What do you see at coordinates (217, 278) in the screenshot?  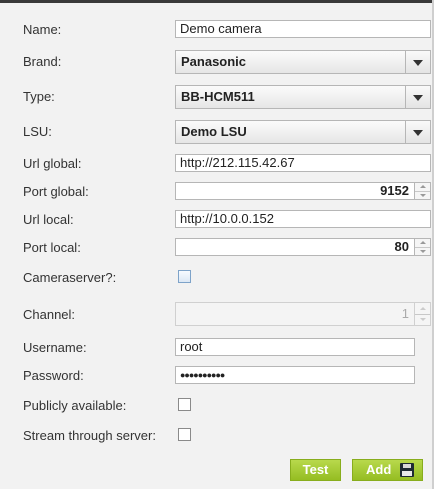 I see `cameraserver-row: Cameraserver?:` at bounding box center [217, 278].